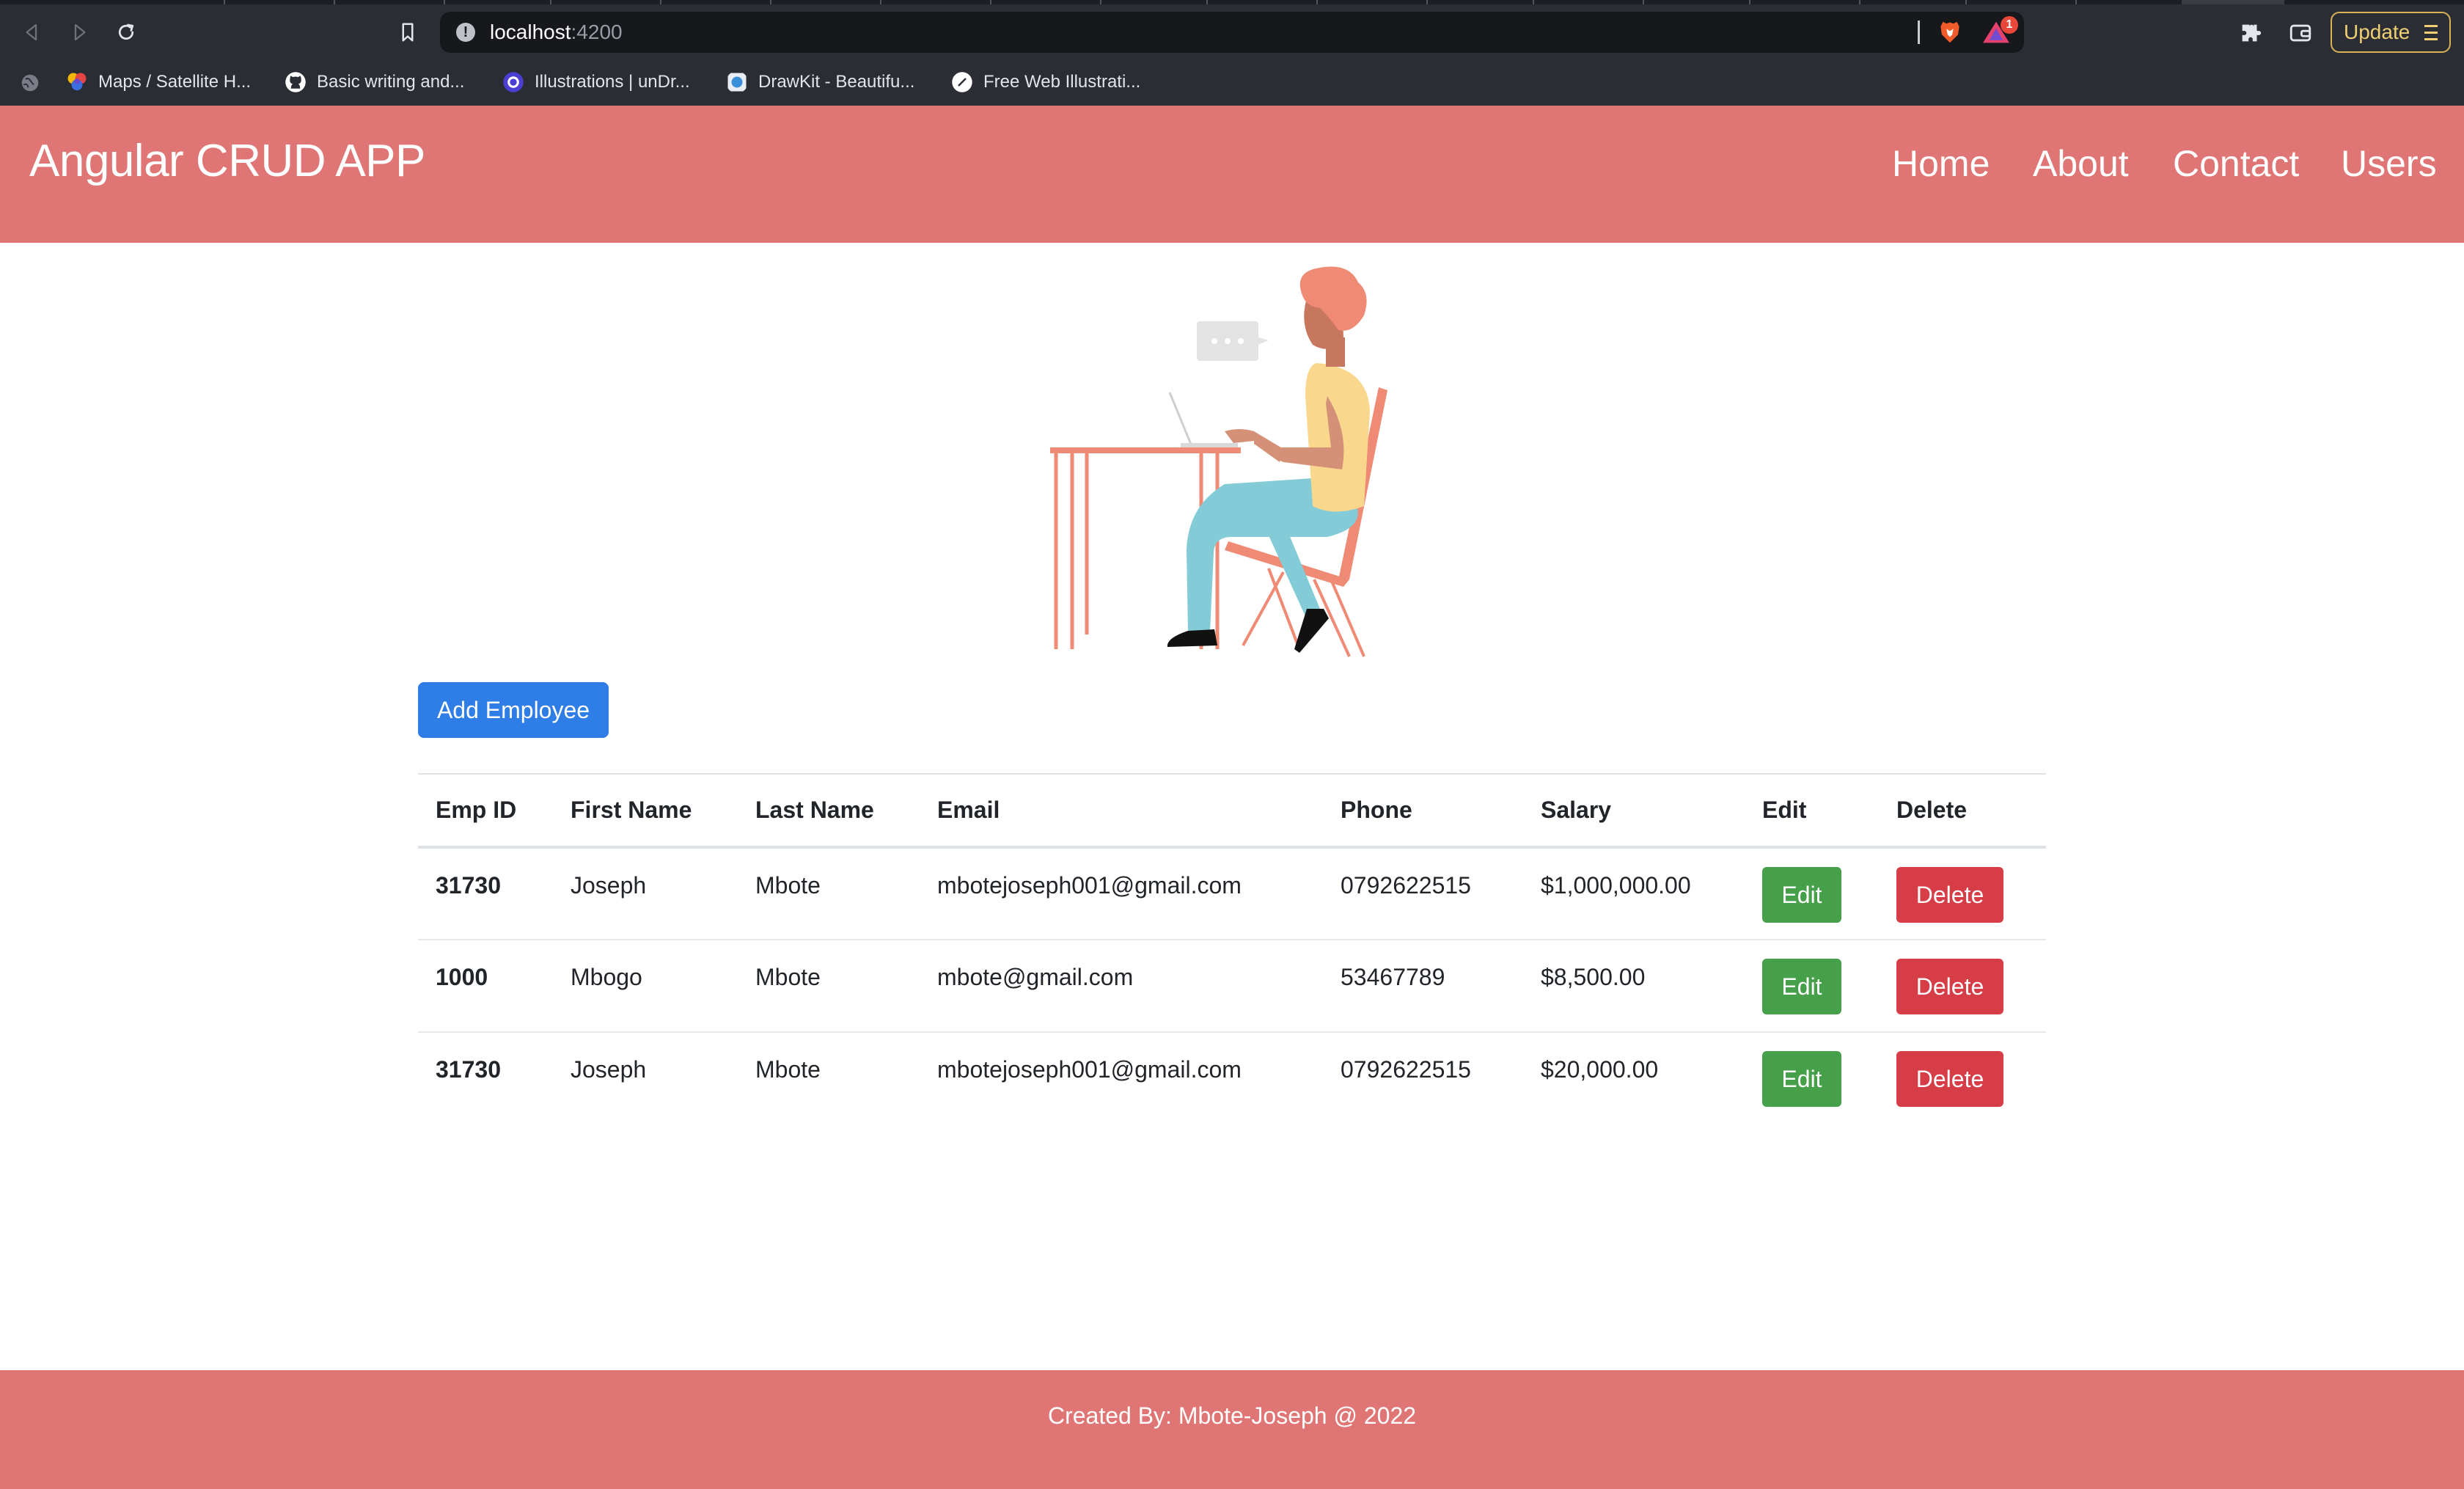  What do you see at coordinates (1376, 810) in the screenshot?
I see `column-header: Phone` at bounding box center [1376, 810].